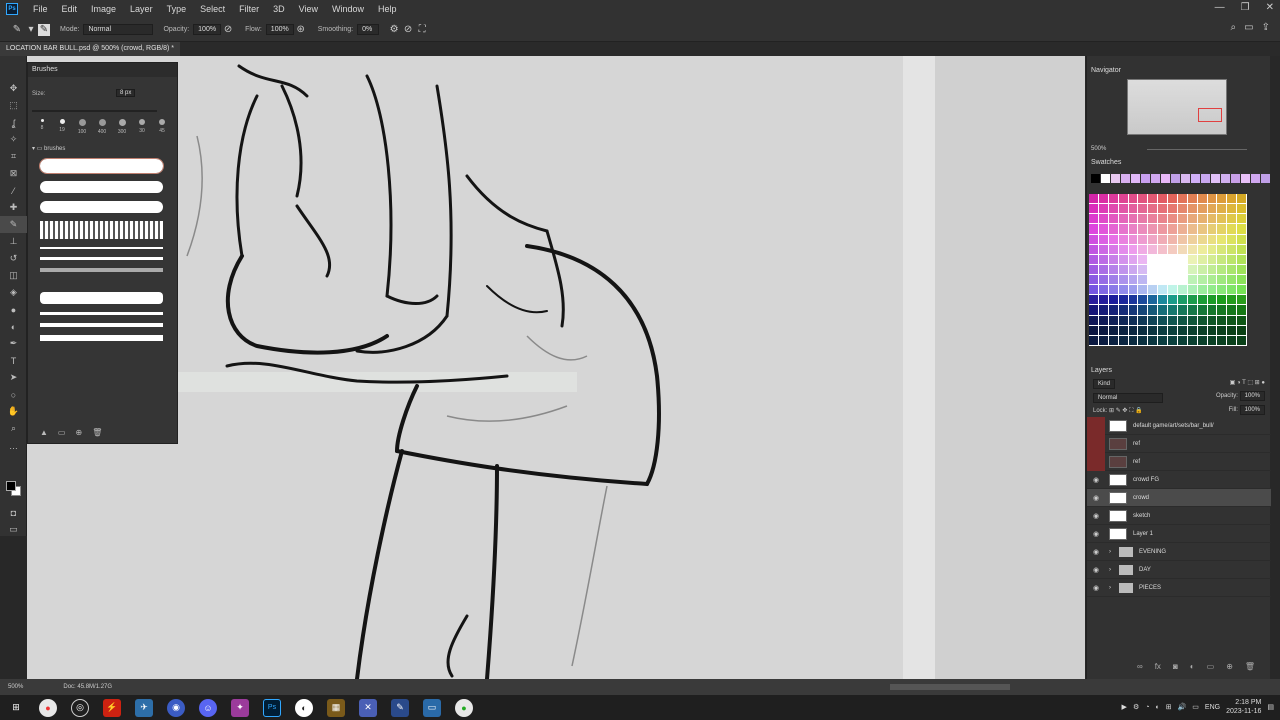  I want to click on network-icon: ▭, so click(1195, 707).